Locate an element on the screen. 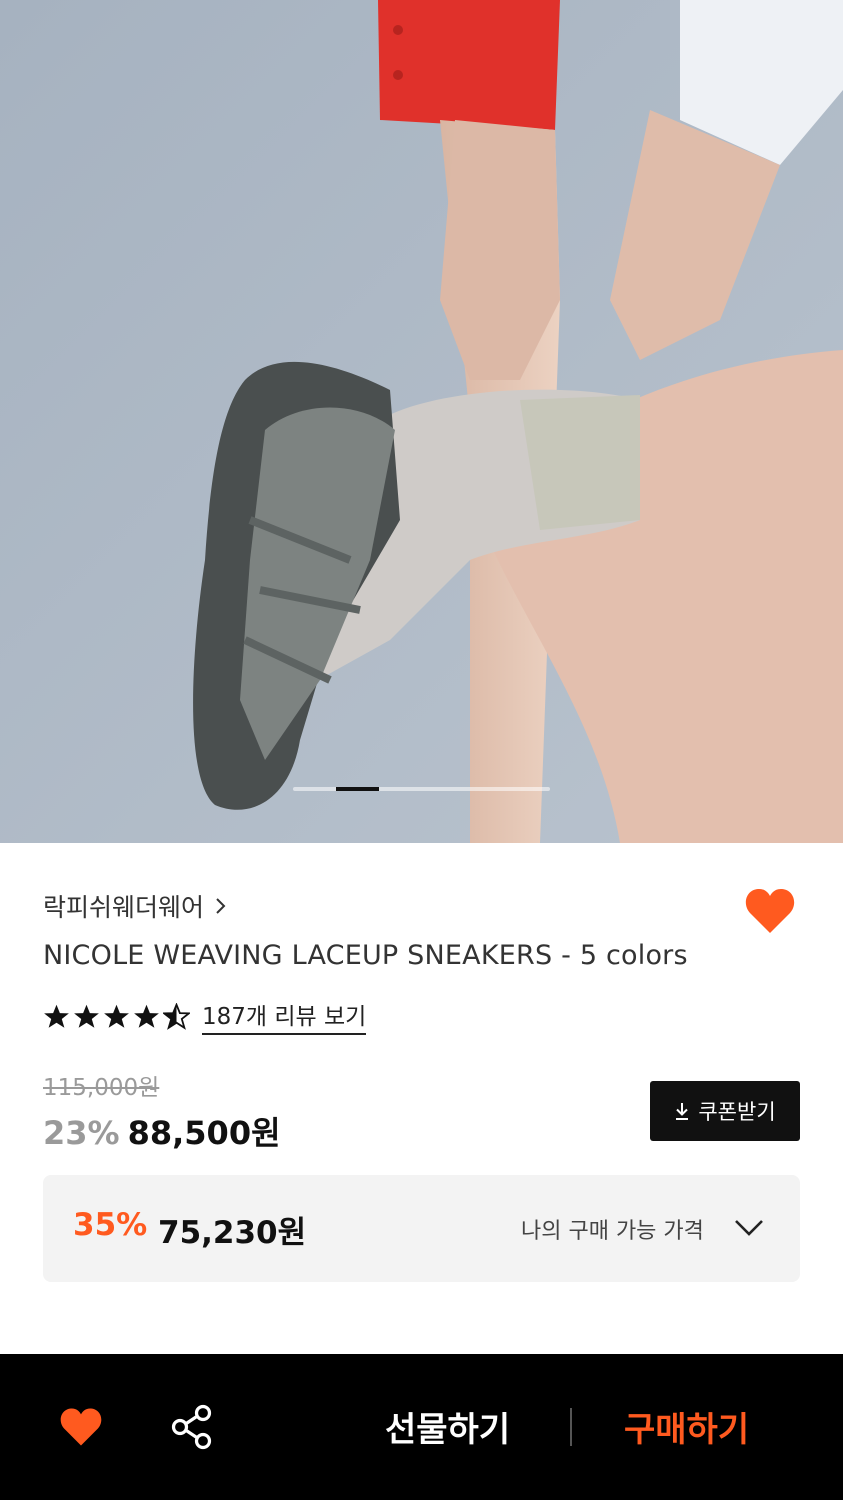 The image size is (843, 1500). image-pager-active is located at coordinates (357, 789).